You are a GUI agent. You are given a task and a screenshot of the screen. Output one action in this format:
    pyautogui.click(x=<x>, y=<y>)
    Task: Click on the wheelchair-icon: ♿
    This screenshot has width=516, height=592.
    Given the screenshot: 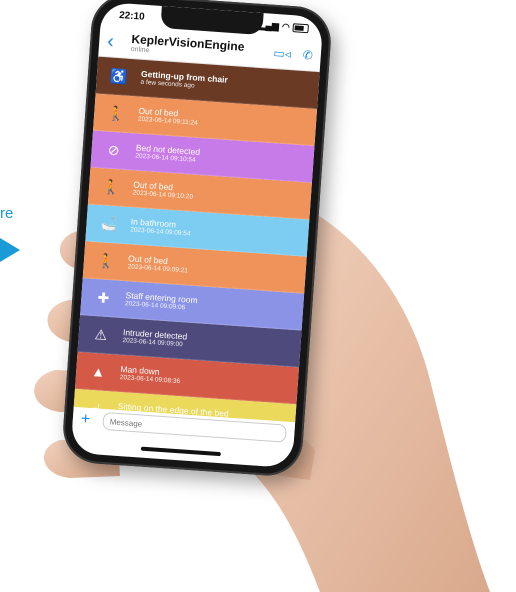 What is the action you would take?
    pyautogui.click(x=119, y=76)
    